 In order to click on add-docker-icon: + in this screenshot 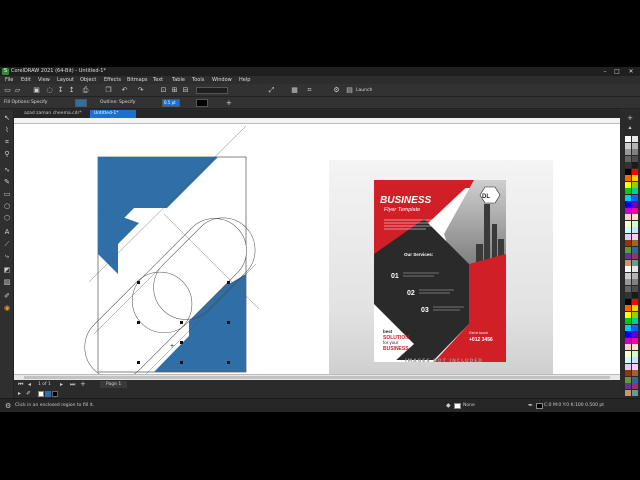, I will do `click(630, 118)`.